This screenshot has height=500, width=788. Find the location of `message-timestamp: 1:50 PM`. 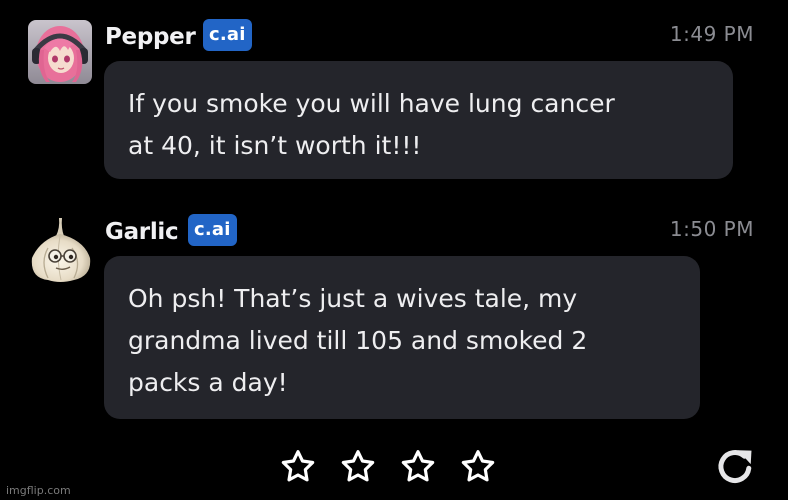

message-timestamp: 1:50 PM is located at coordinates (711, 229).